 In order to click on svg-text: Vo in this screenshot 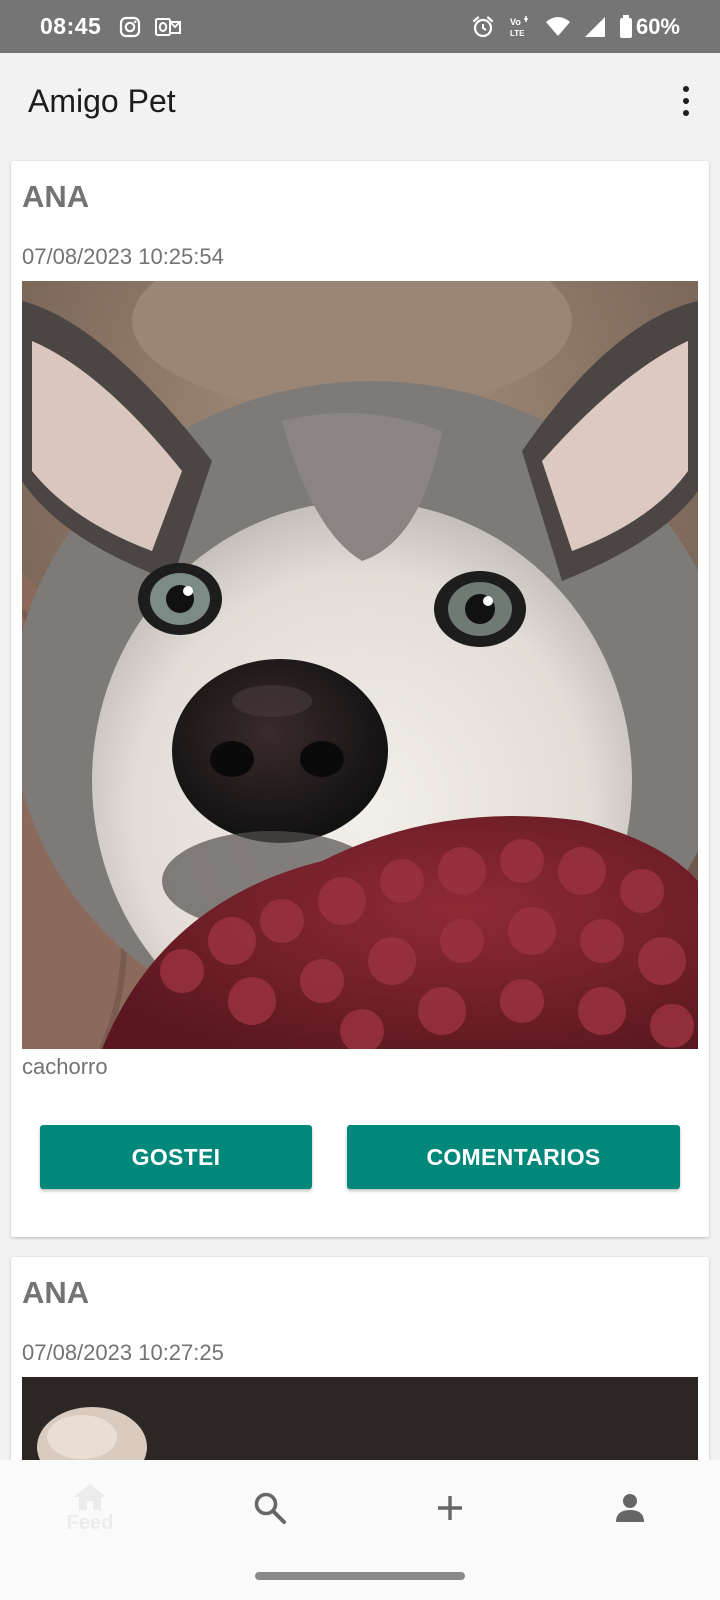, I will do `click(515, 22)`.